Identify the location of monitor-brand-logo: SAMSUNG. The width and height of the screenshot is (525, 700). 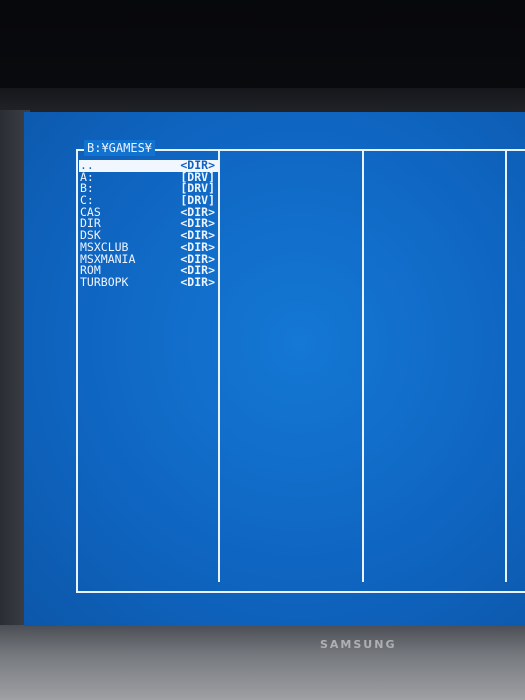
(358, 644).